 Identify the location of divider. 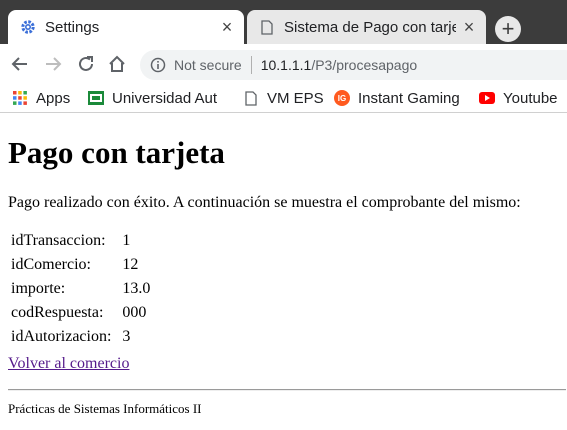
(287, 390).